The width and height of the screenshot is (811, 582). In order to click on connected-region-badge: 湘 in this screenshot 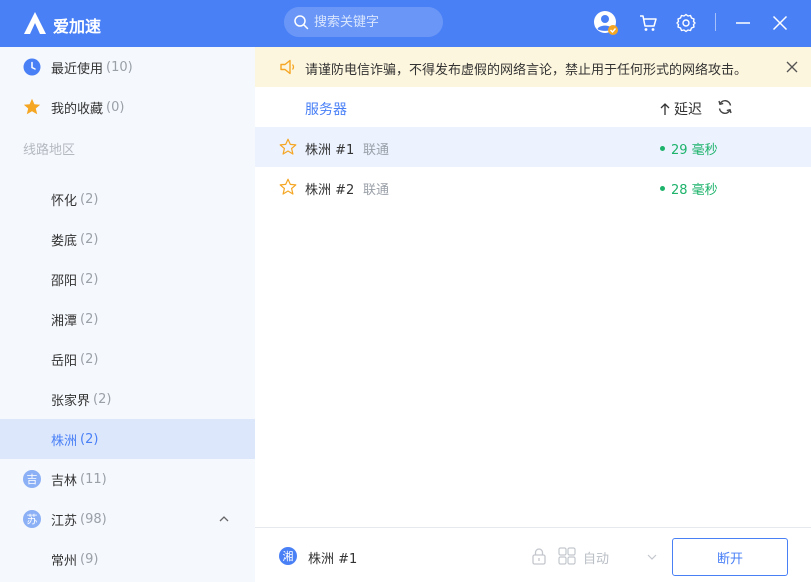, I will do `click(288, 556)`.